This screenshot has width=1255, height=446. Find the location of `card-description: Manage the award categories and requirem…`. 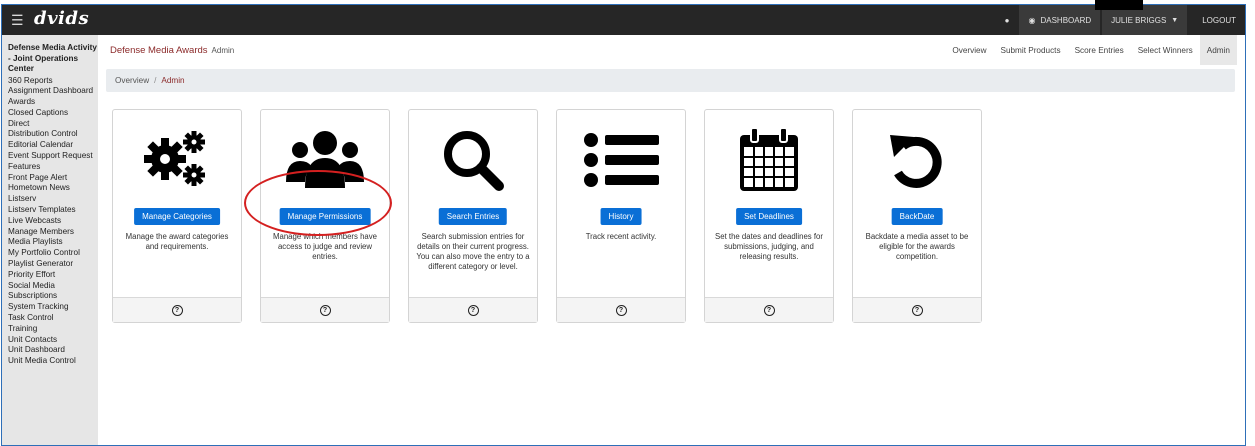

card-description: Manage the award categories and requirem… is located at coordinates (177, 241).